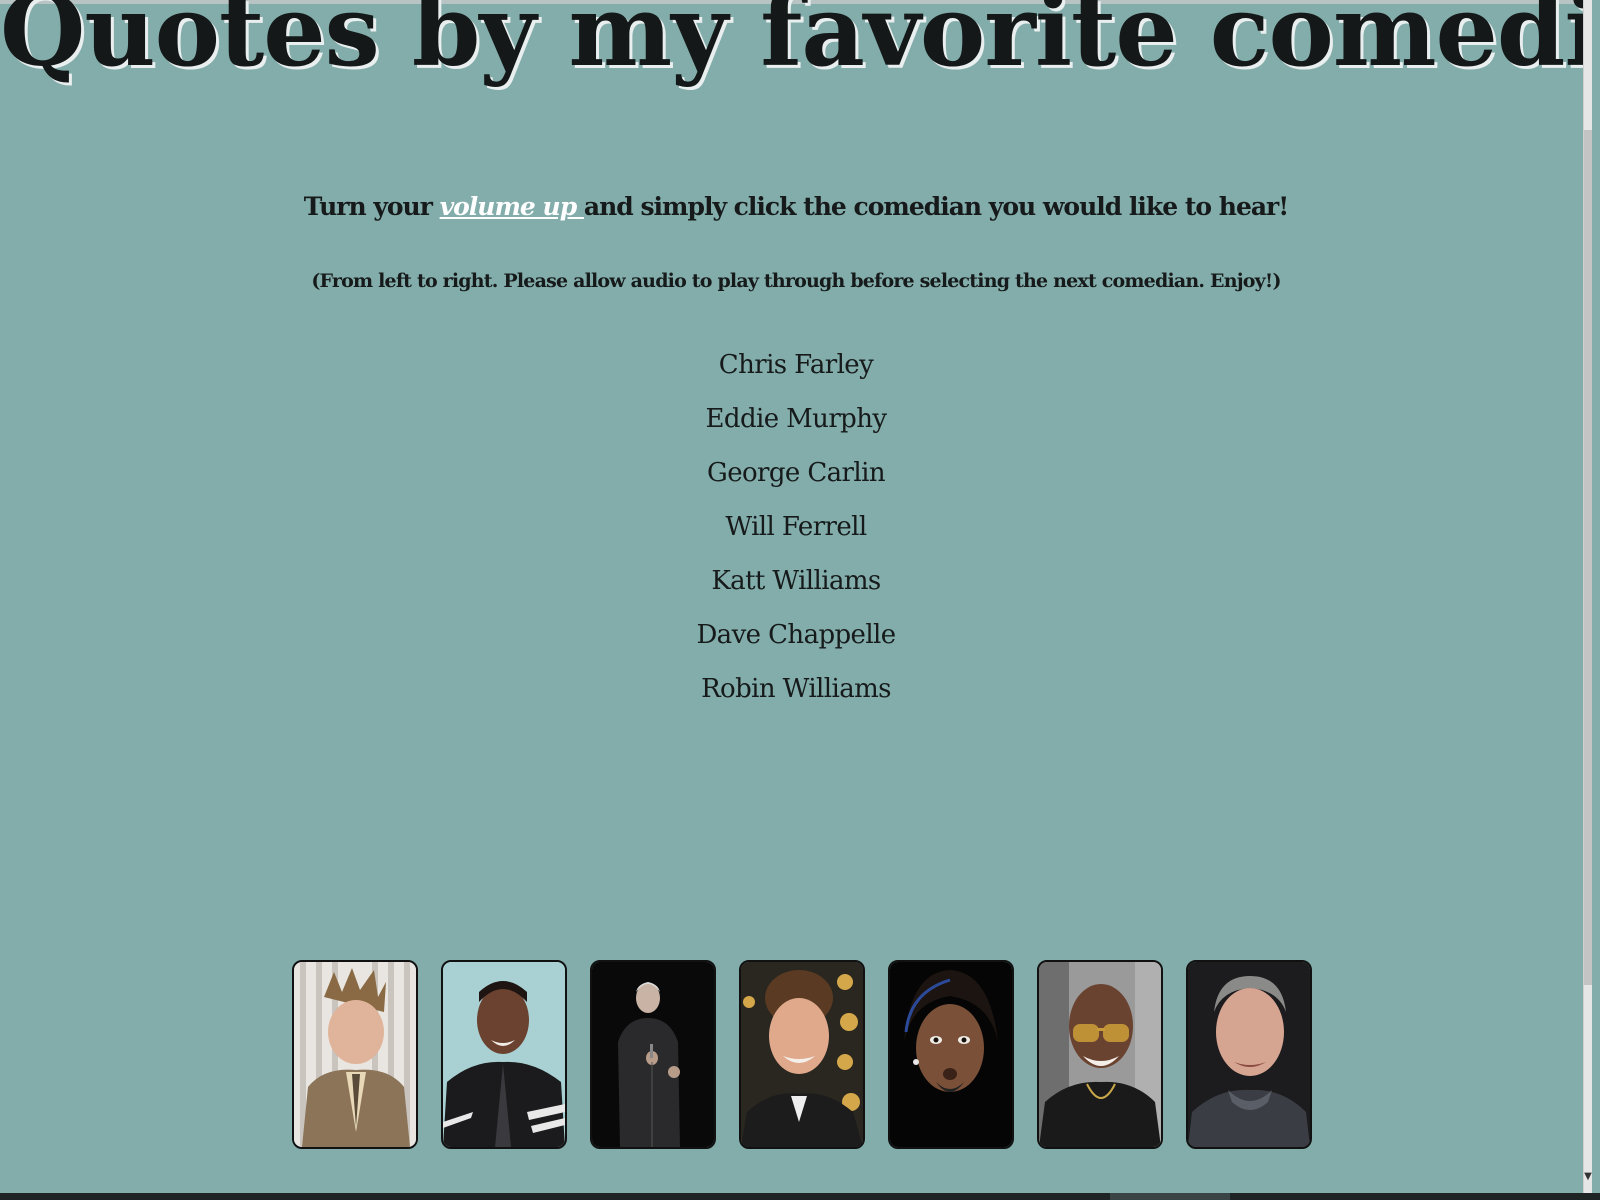 Image resolution: width=1600 pixels, height=1200 pixels. I want to click on comedian-name: Chris Farley, so click(796, 365).